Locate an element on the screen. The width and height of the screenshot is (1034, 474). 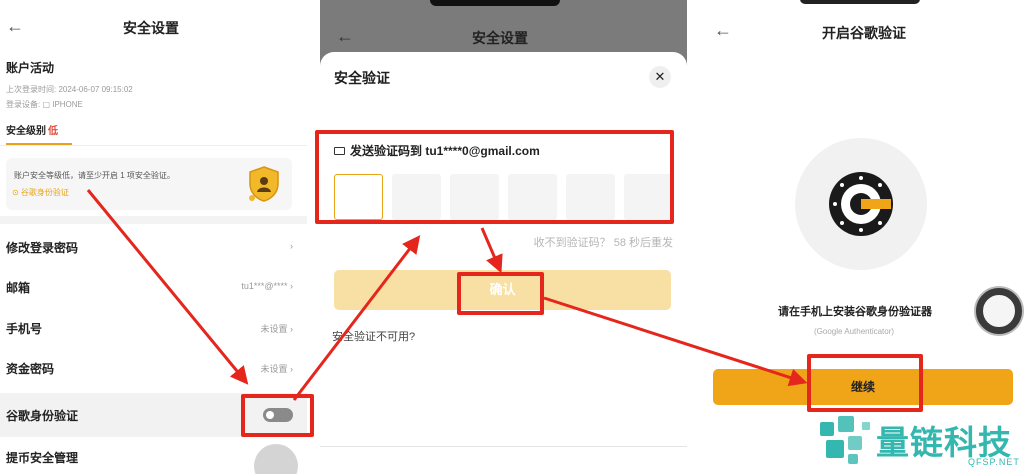
fund-password-value: 未设置 › is located at coordinates (277, 369).